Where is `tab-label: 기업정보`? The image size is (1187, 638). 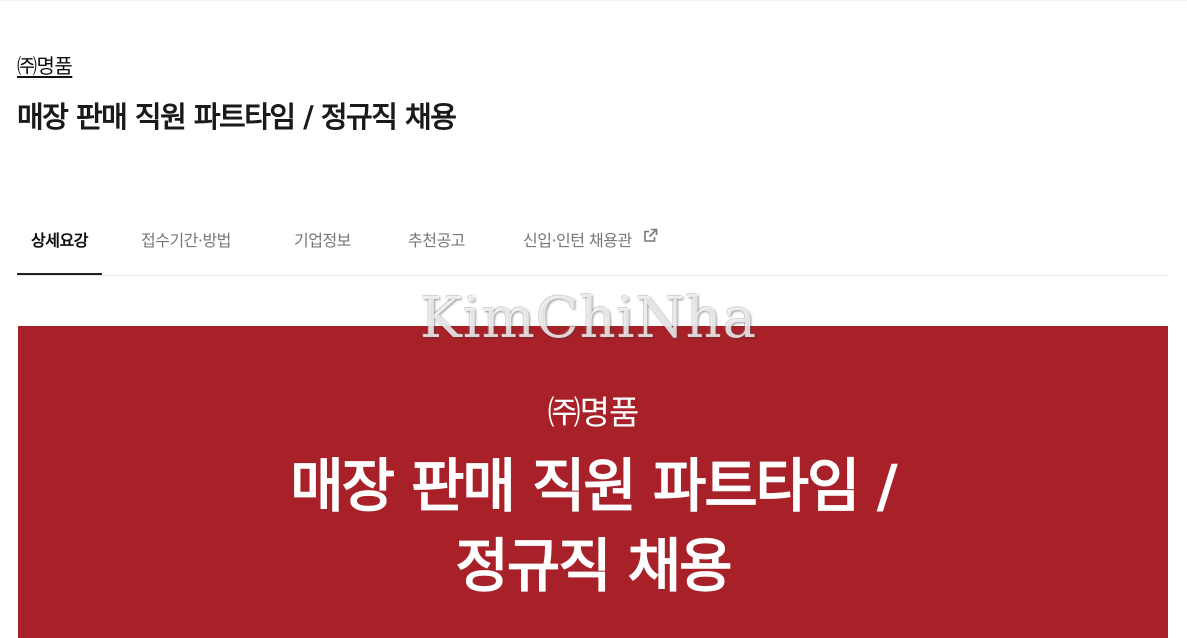 tab-label: 기업정보 is located at coordinates (322, 240).